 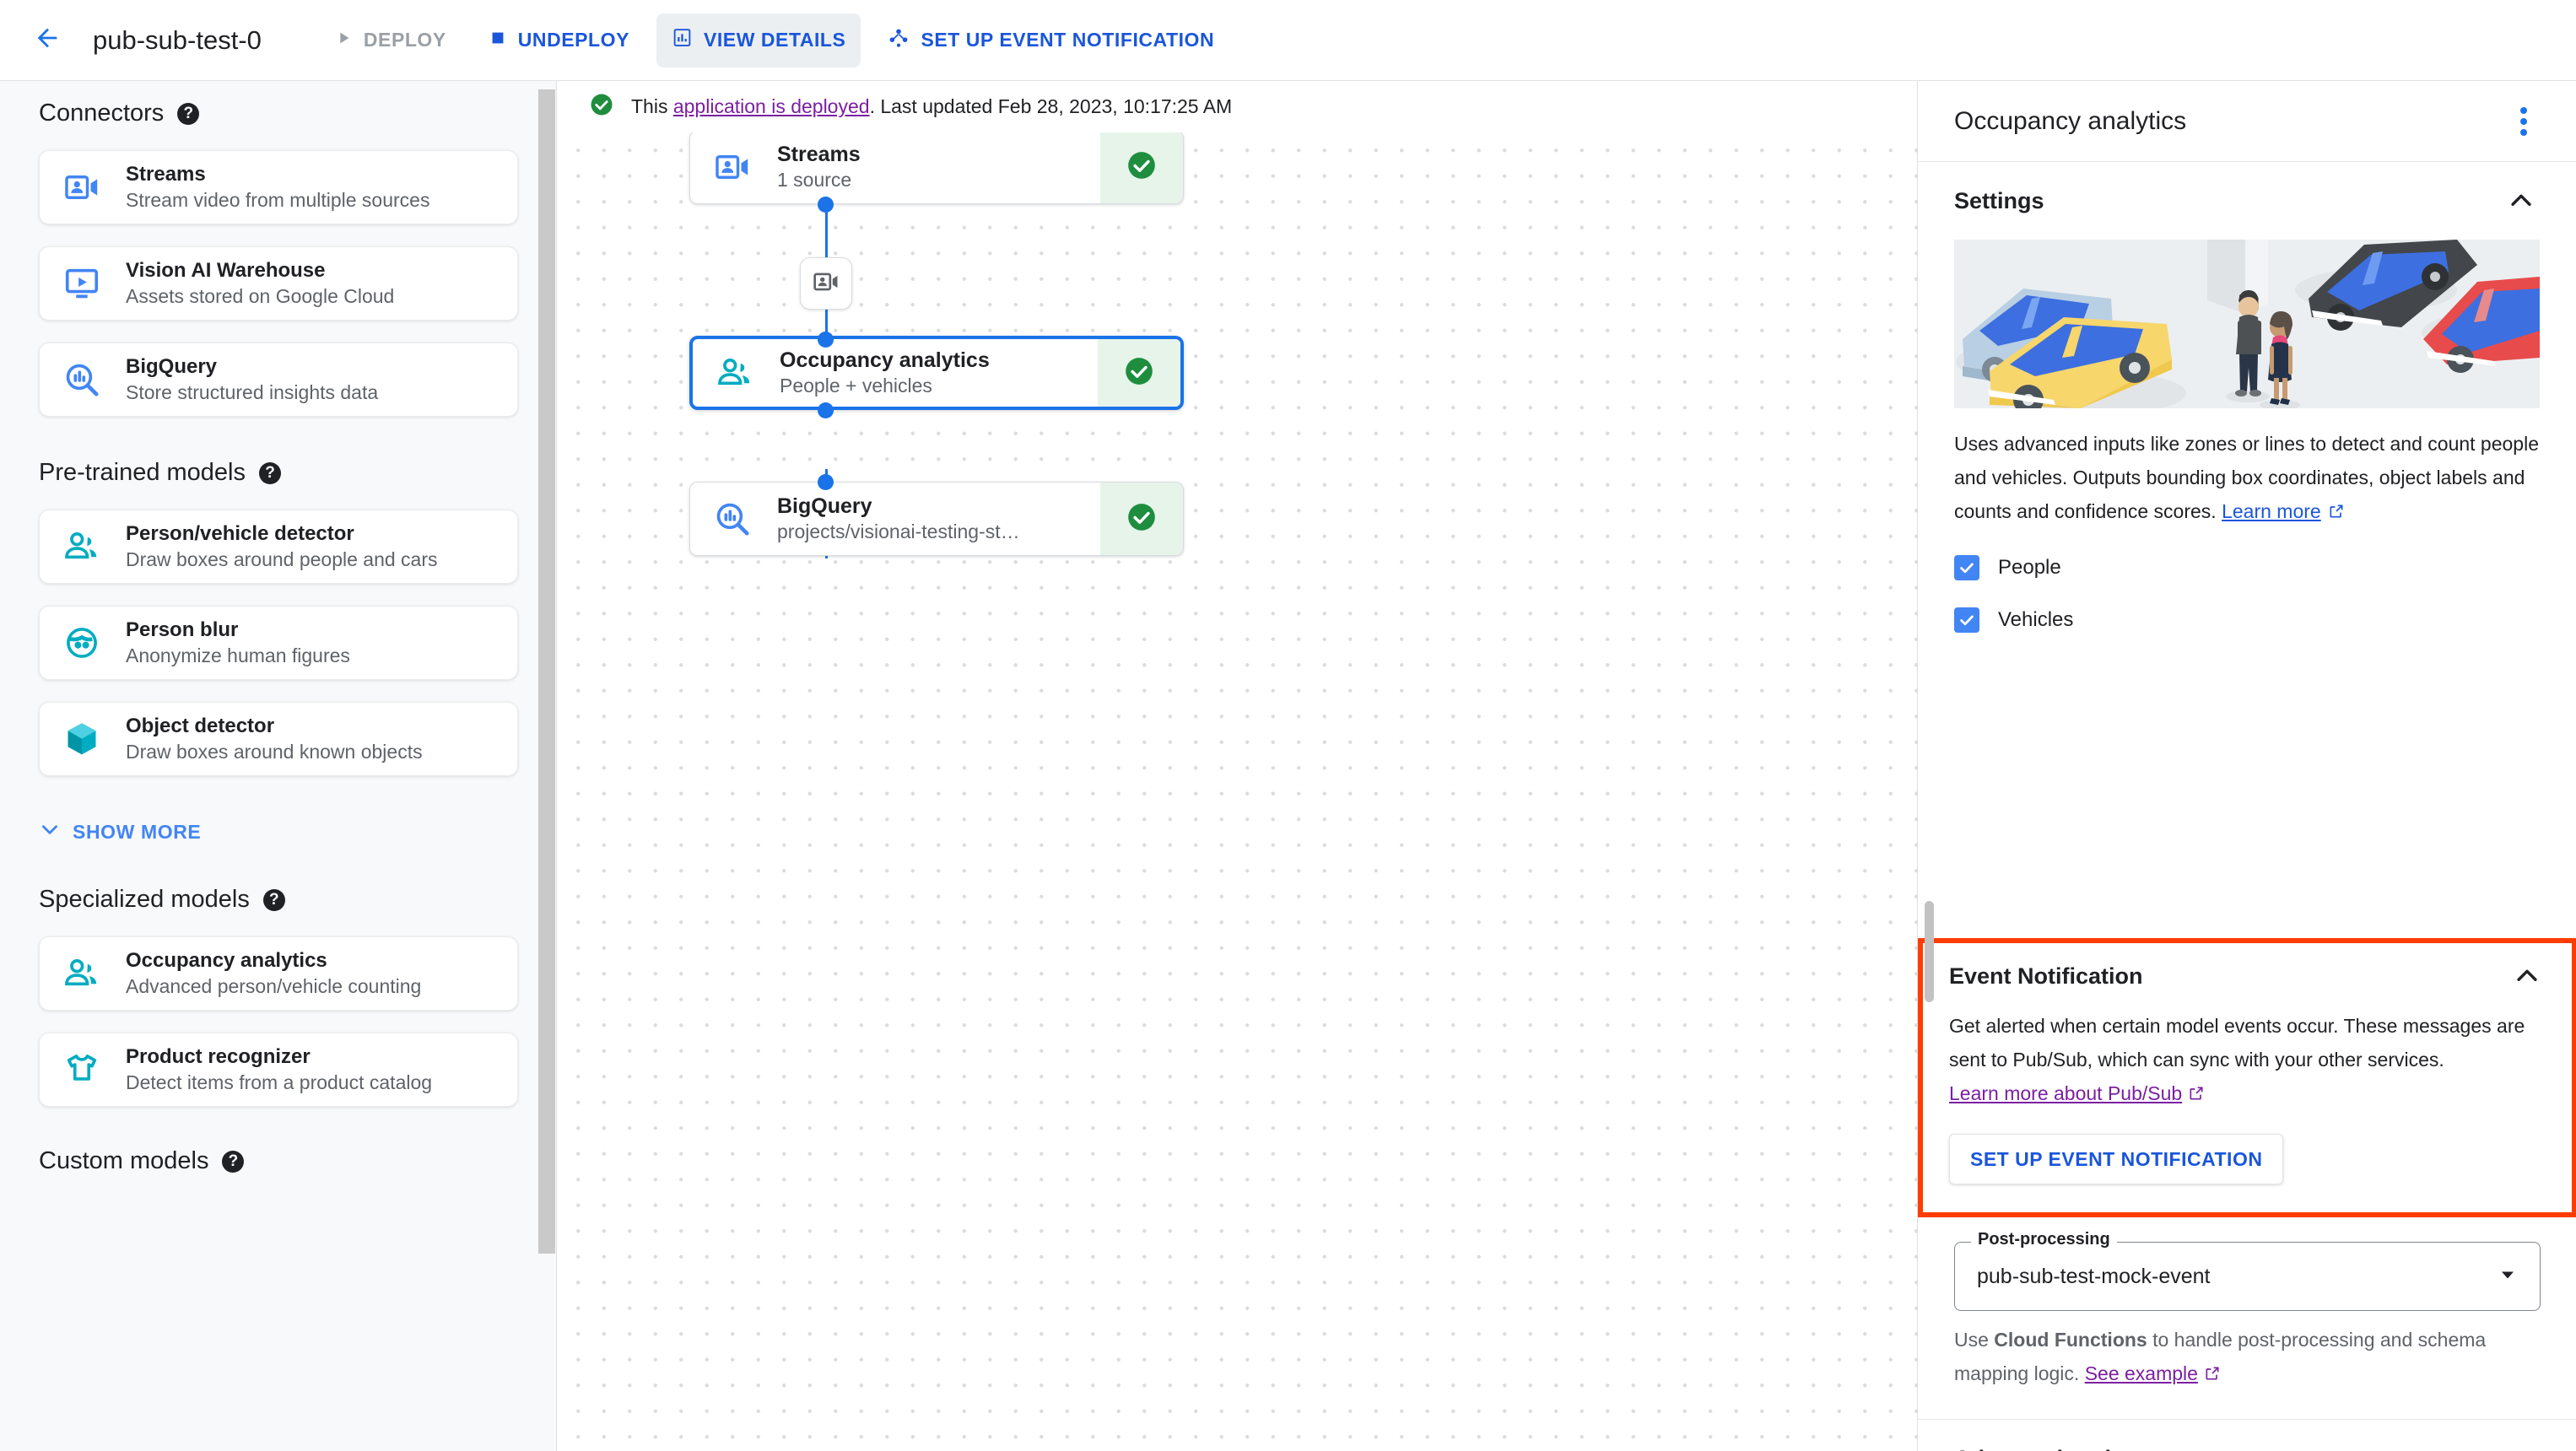 I want to click on sidebar-item-sub: Anonymize human figures, so click(x=238, y=655).